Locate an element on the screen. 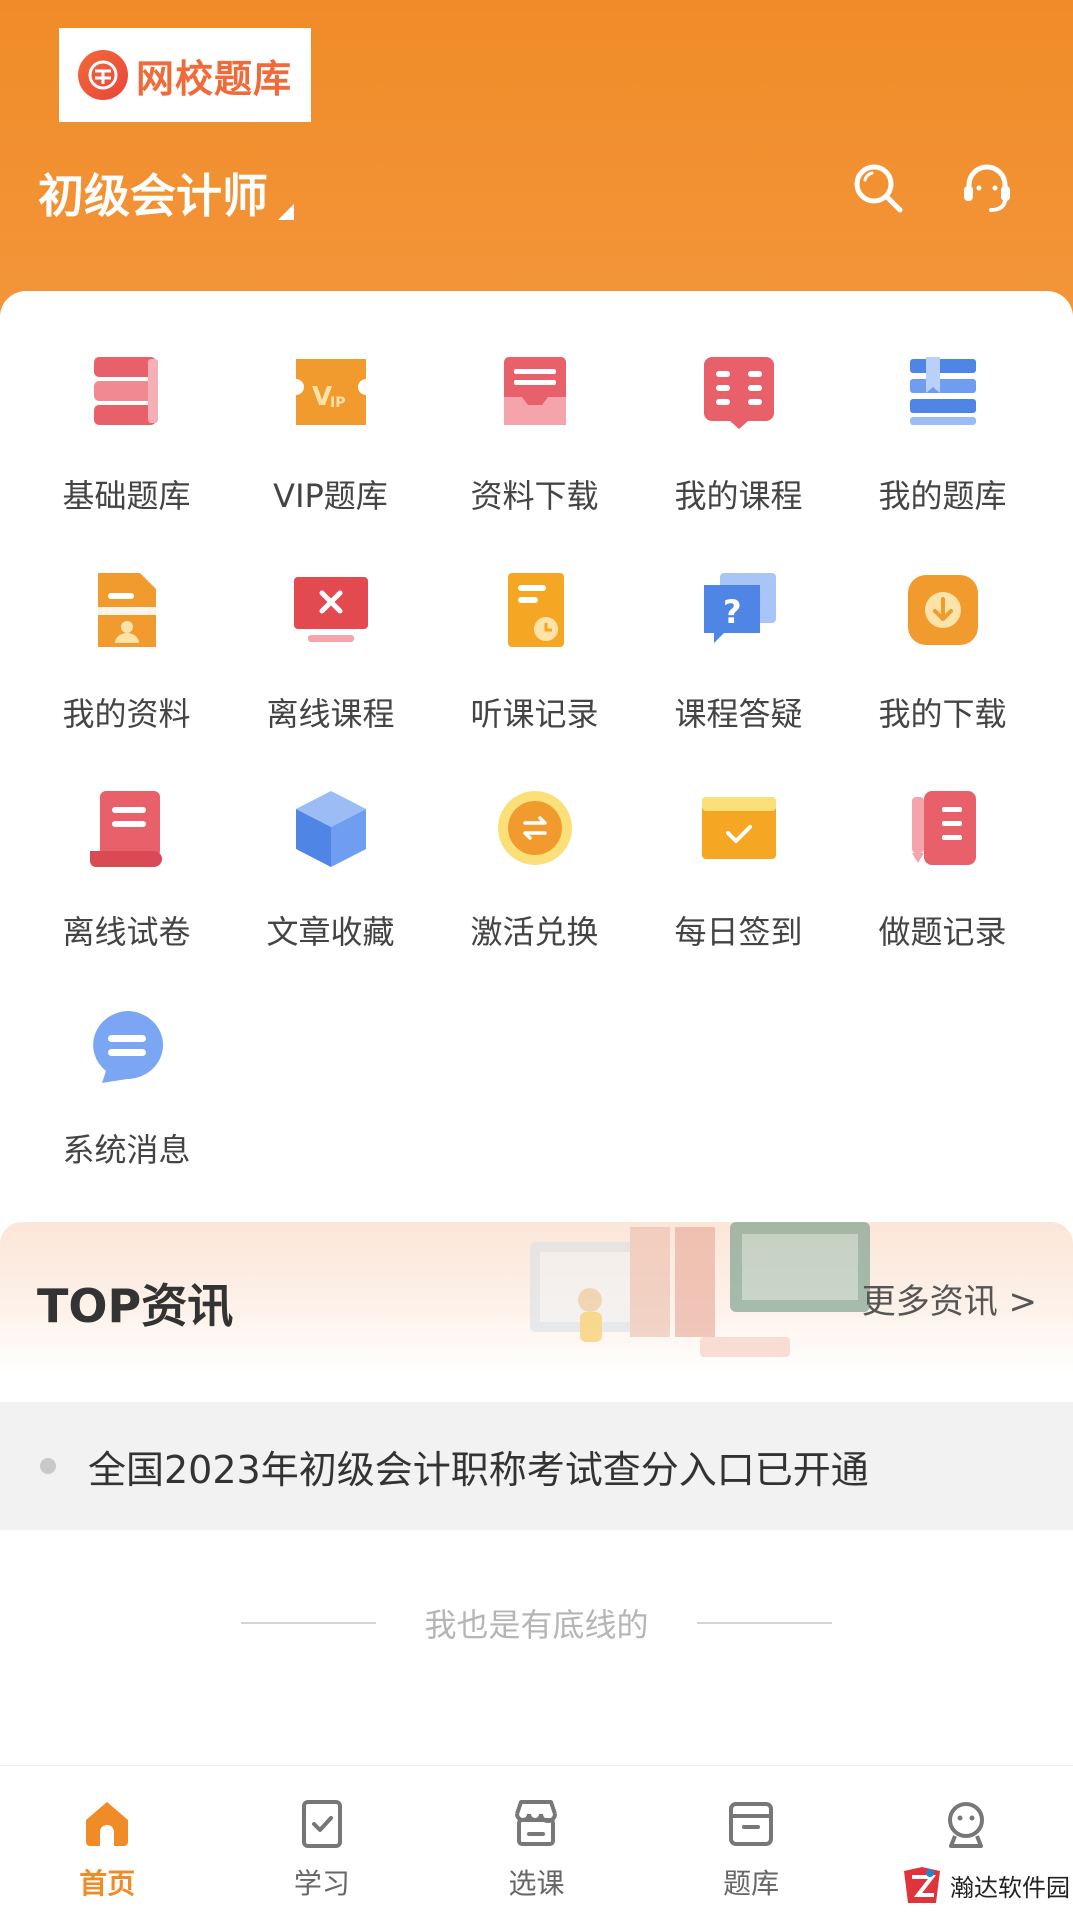 This screenshot has width=1073, height=1913. clock-document-icon is located at coordinates (535, 610).